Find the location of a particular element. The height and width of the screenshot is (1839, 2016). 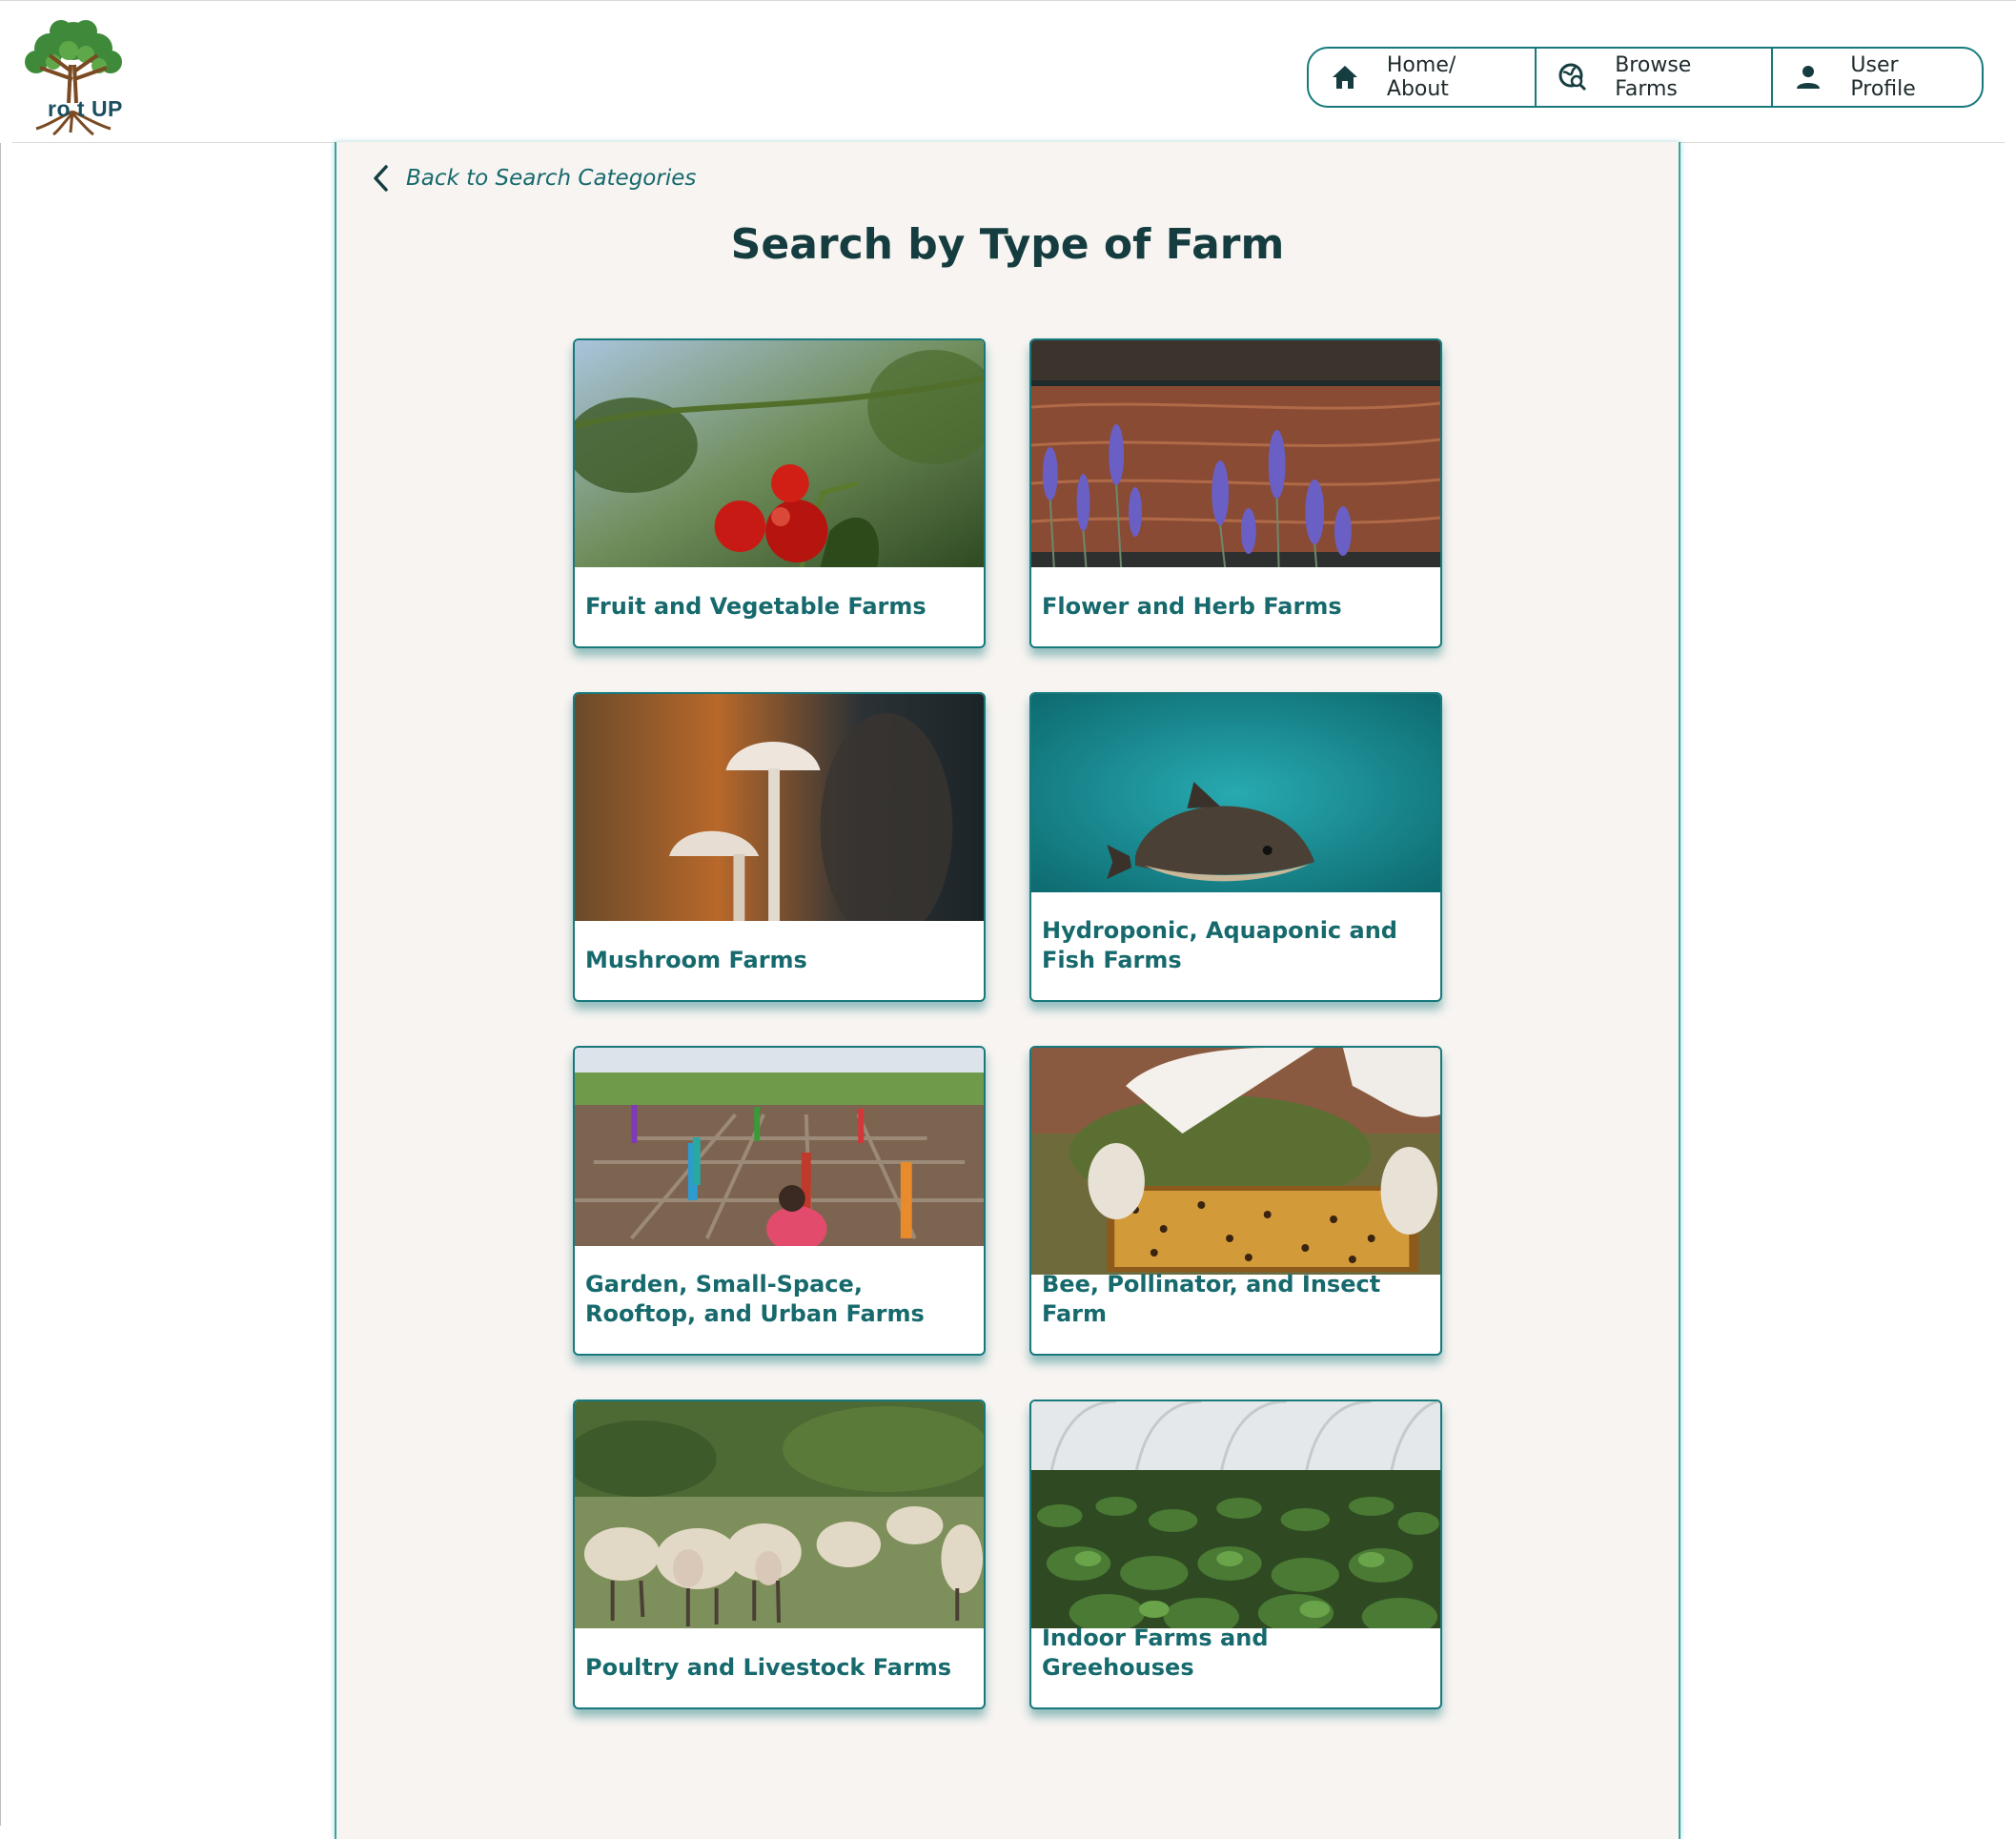

main-nav: Home/ About Browse Farms User Profile is located at coordinates (1645, 77).